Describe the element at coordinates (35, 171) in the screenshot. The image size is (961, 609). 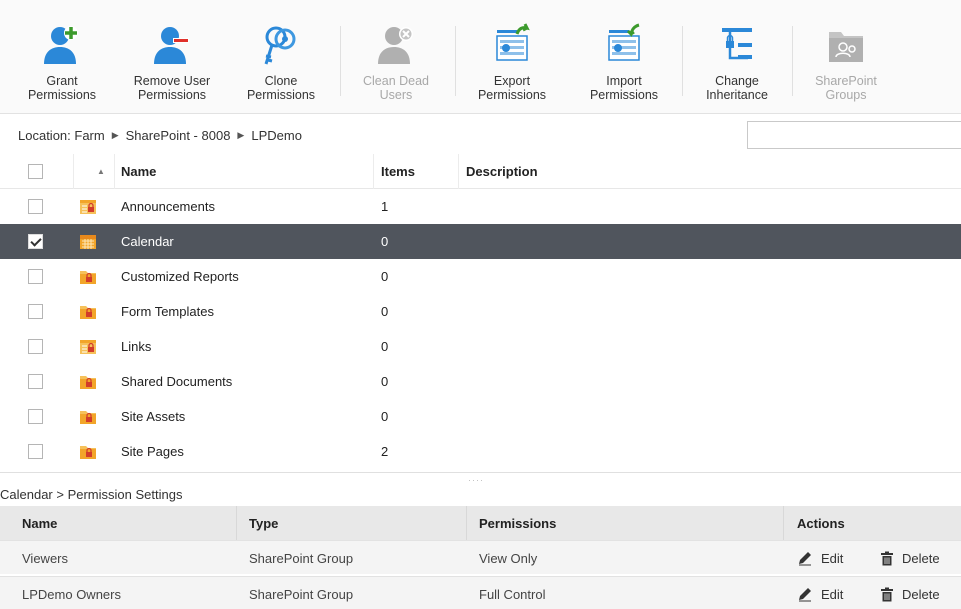
I see `select-all-checkbox` at that location.